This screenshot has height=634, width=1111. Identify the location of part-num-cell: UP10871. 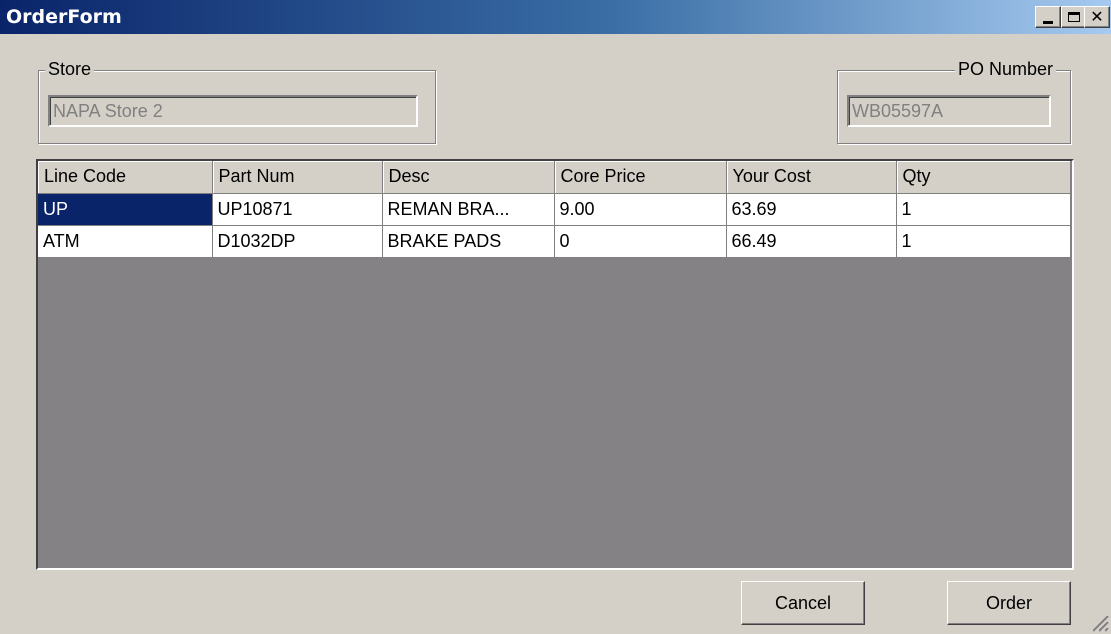
(297, 209).